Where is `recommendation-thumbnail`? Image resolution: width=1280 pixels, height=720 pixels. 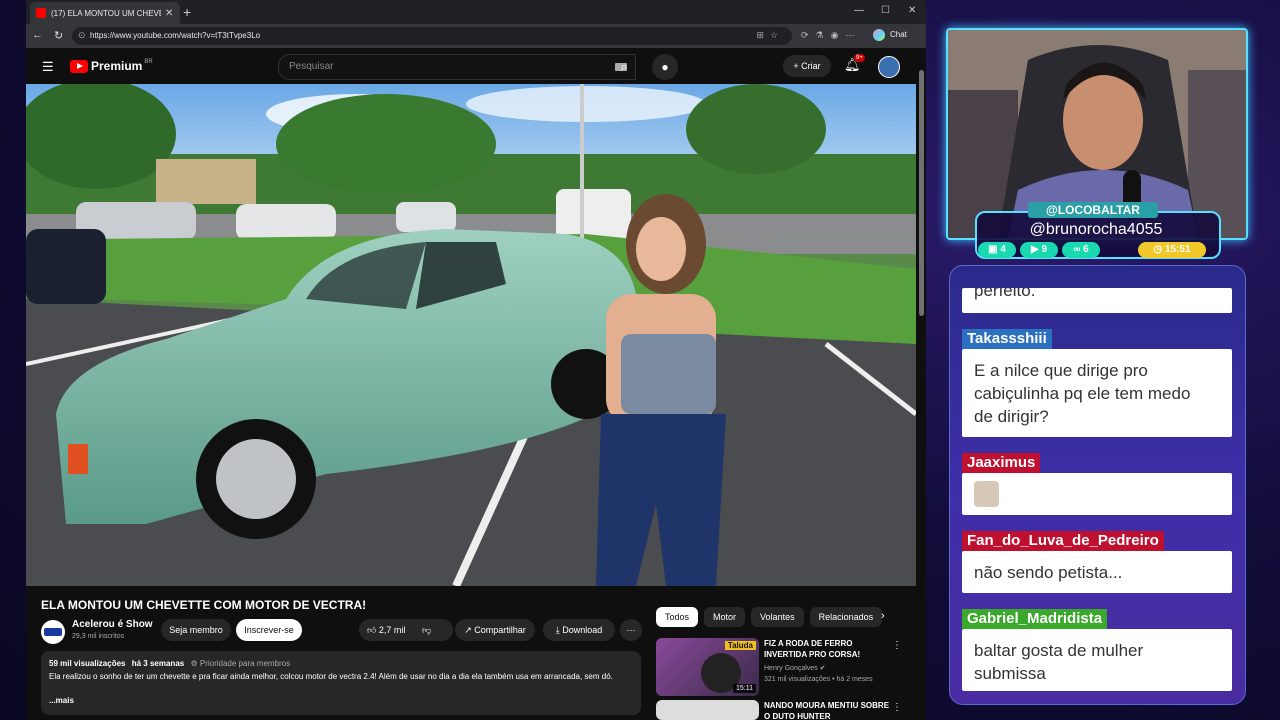 recommendation-thumbnail is located at coordinates (707, 710).